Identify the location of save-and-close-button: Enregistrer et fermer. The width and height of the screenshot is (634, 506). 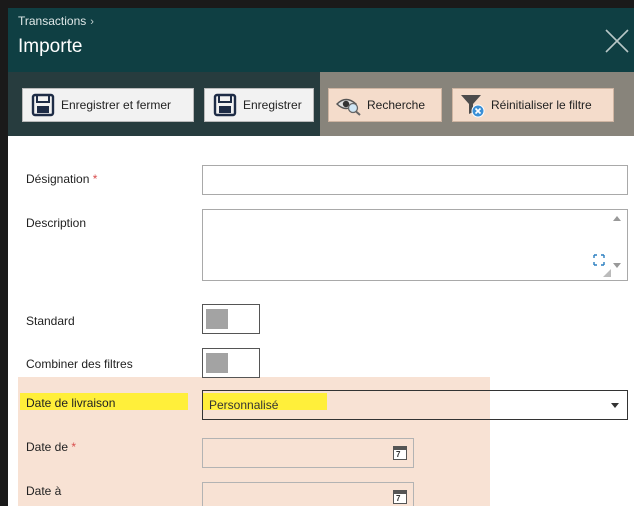
(108, 105).